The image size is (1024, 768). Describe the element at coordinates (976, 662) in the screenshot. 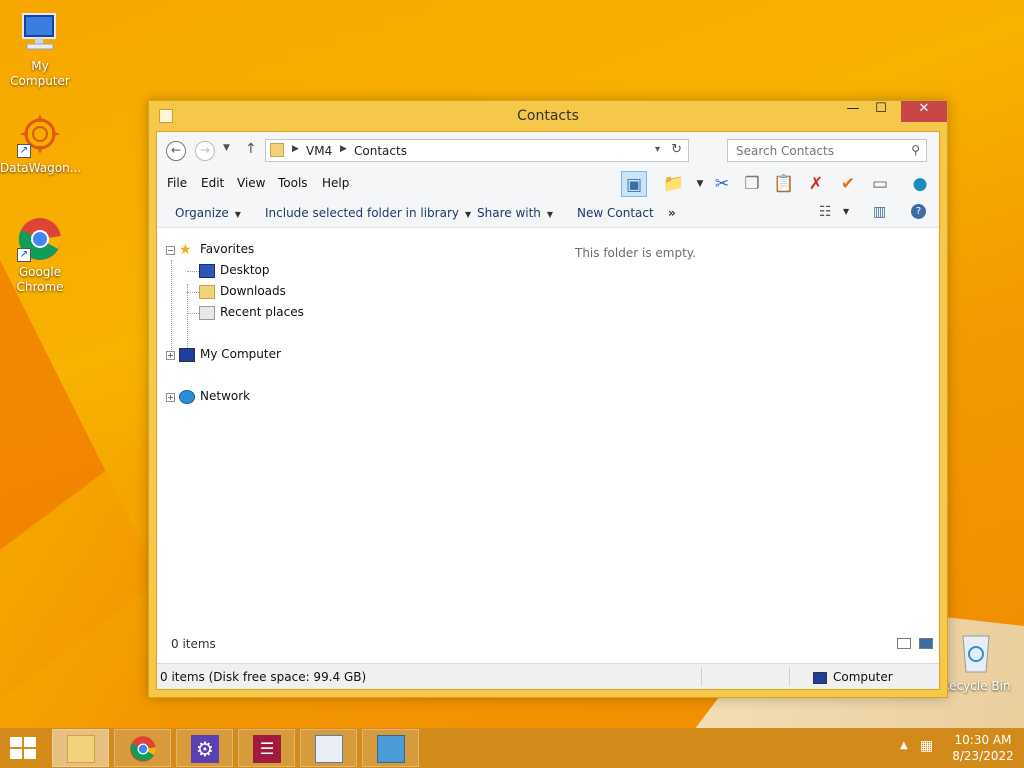

I see `desktop-icon-recycle-bin: Recycle Bin` at that location.